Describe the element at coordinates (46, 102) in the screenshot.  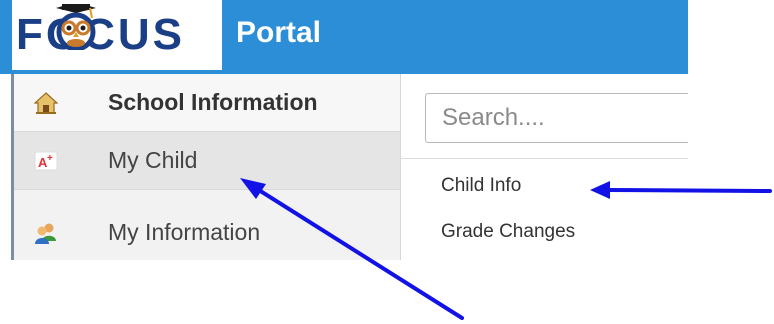
I see `home-icon` at that location.